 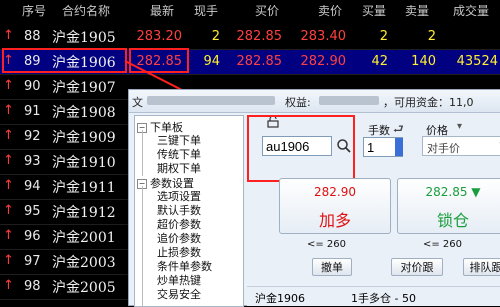 I want to click on col-volume: 成交量, so click(x=471, y=10).